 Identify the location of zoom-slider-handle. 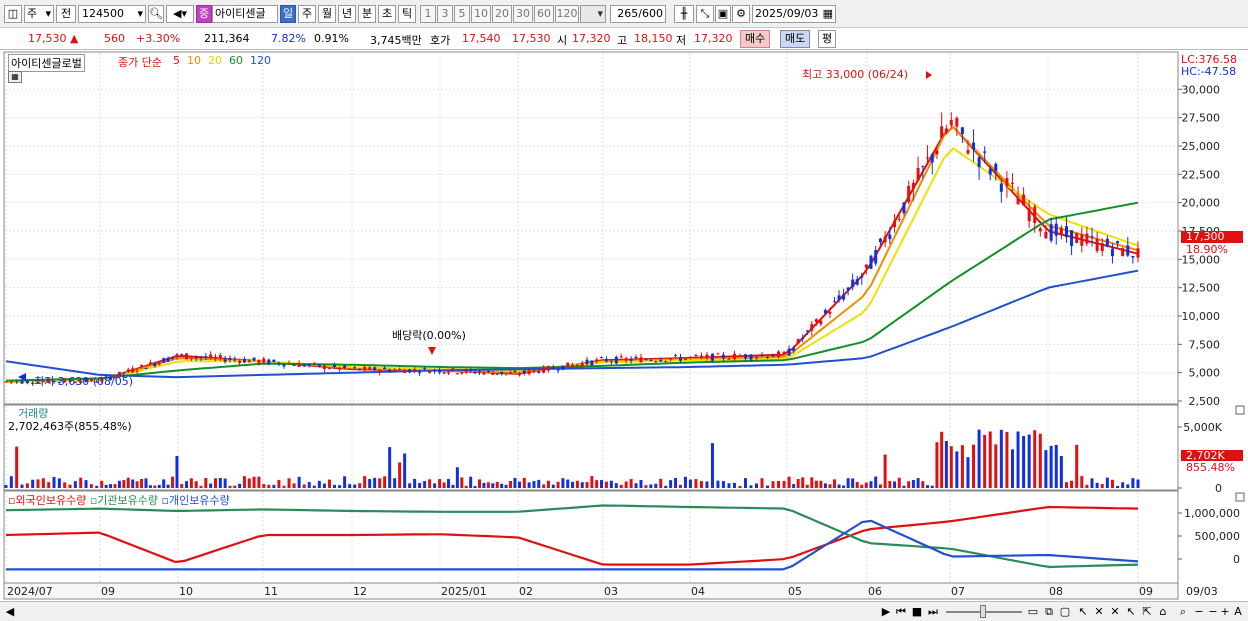
(983, 611).